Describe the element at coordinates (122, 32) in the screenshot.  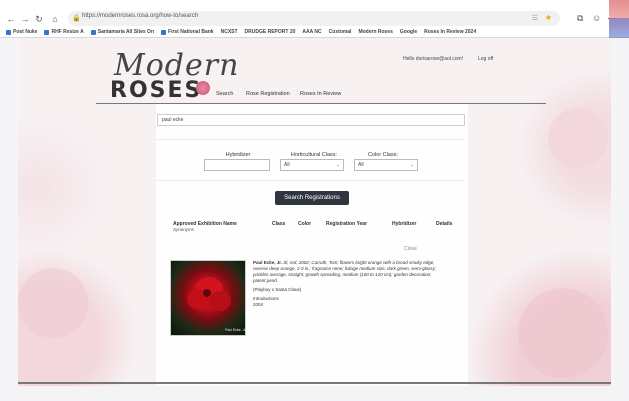
I see `bookmark-item: Santamaria All Sites On` at that location.